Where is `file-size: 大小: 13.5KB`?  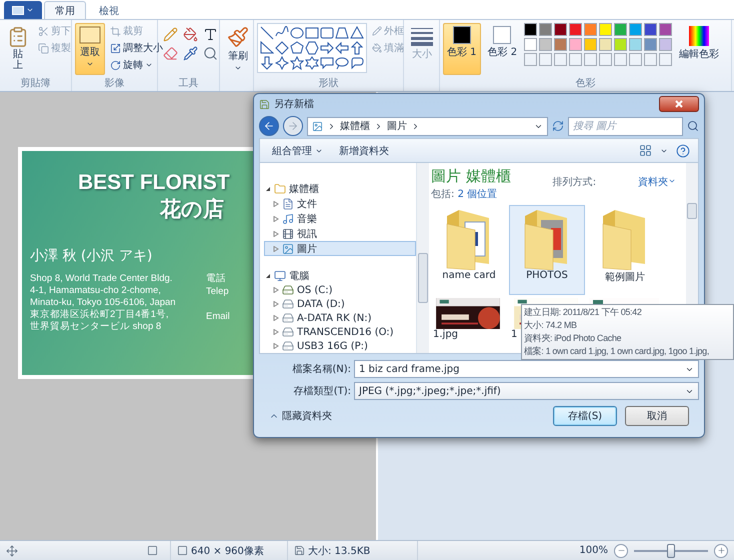 file-size: 大小: 13.5KB is located at coordinates (339, 551).